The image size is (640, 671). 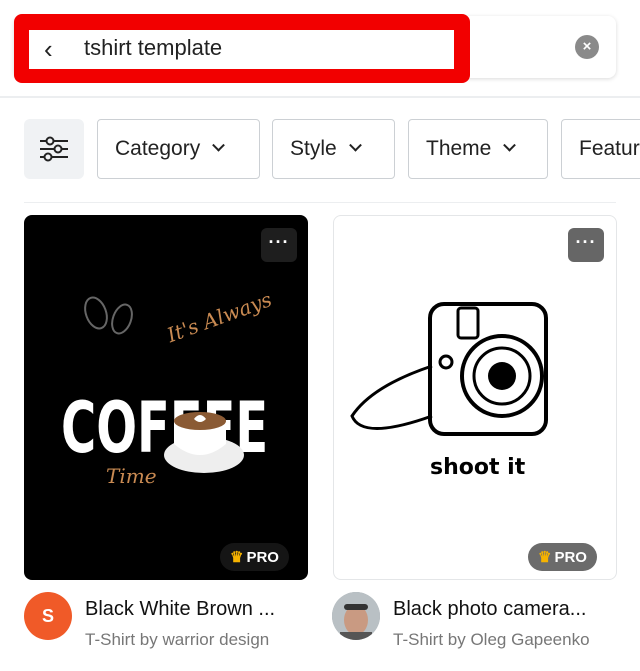 I want to click on chevron-left-icon: ‹, so click(x=48, y=49).